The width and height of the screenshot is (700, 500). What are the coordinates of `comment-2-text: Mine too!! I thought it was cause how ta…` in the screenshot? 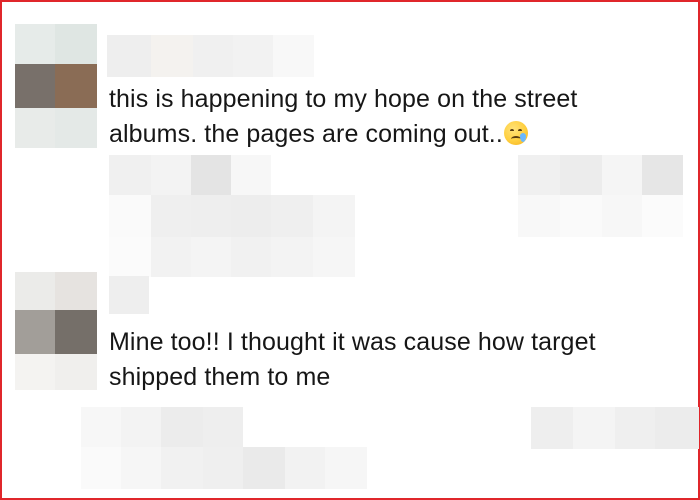 It's located at (396, 360).